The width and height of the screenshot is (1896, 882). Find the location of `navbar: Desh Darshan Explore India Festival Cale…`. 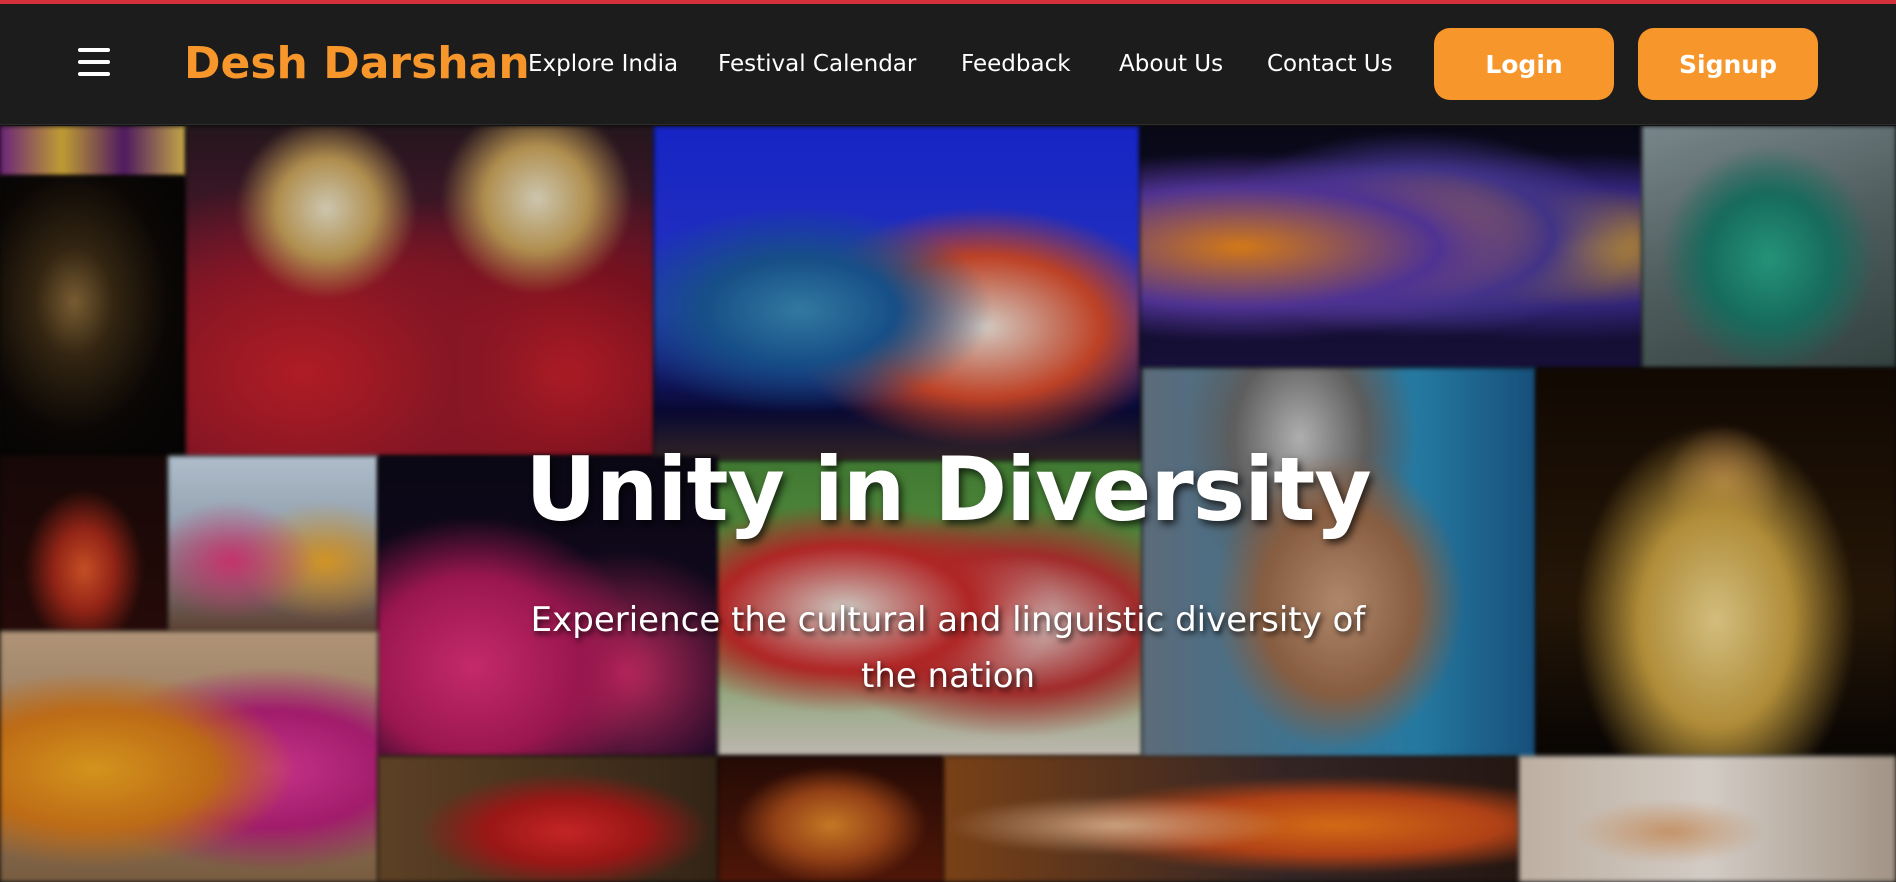

navbar: Desh Darshan Explore India Festival Cale… is located at coordinates (948, 64).